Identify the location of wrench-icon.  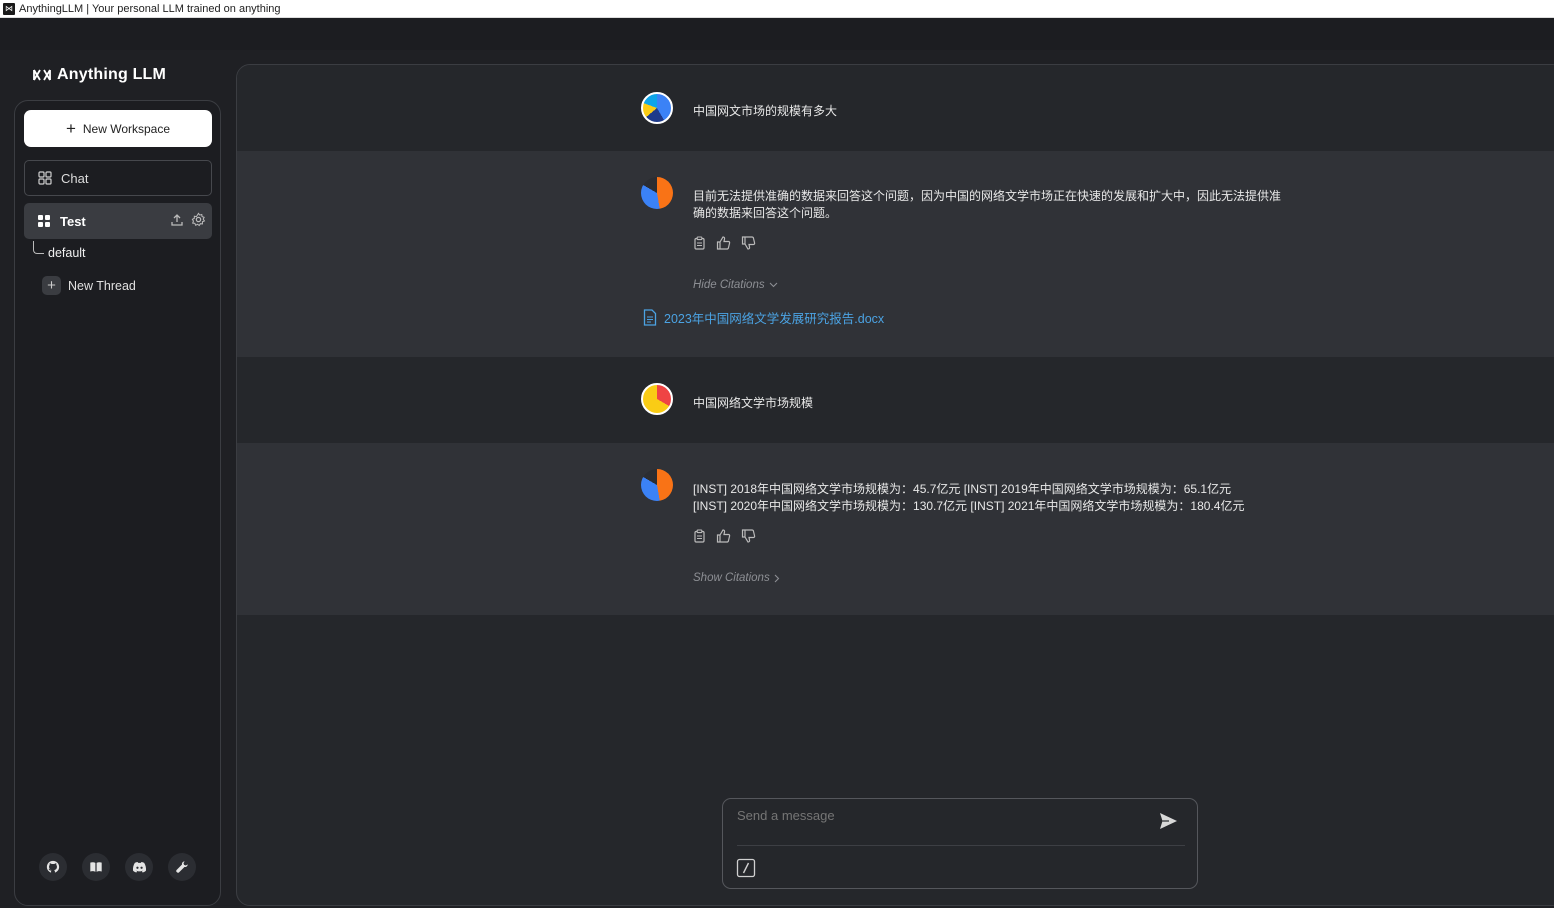
(182, 867).